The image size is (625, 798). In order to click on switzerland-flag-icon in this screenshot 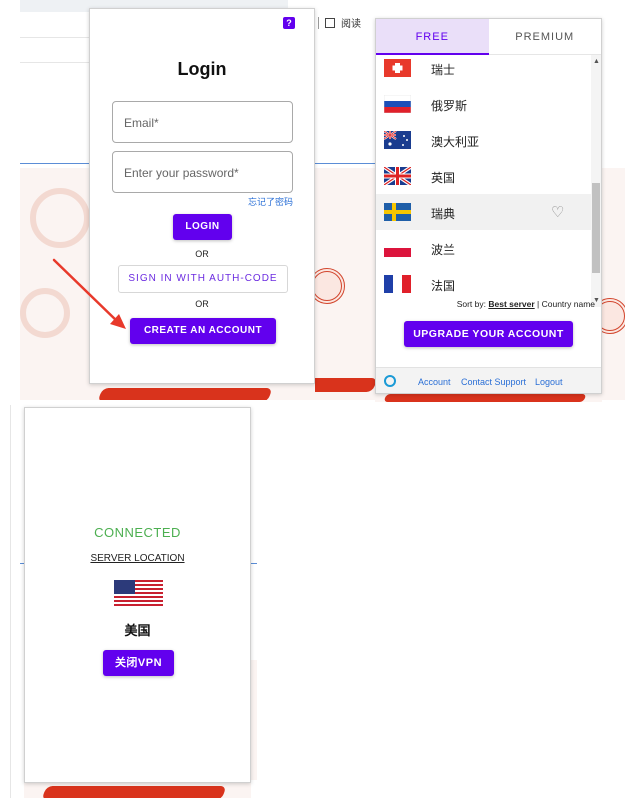, I will do `click(397, 68)`.